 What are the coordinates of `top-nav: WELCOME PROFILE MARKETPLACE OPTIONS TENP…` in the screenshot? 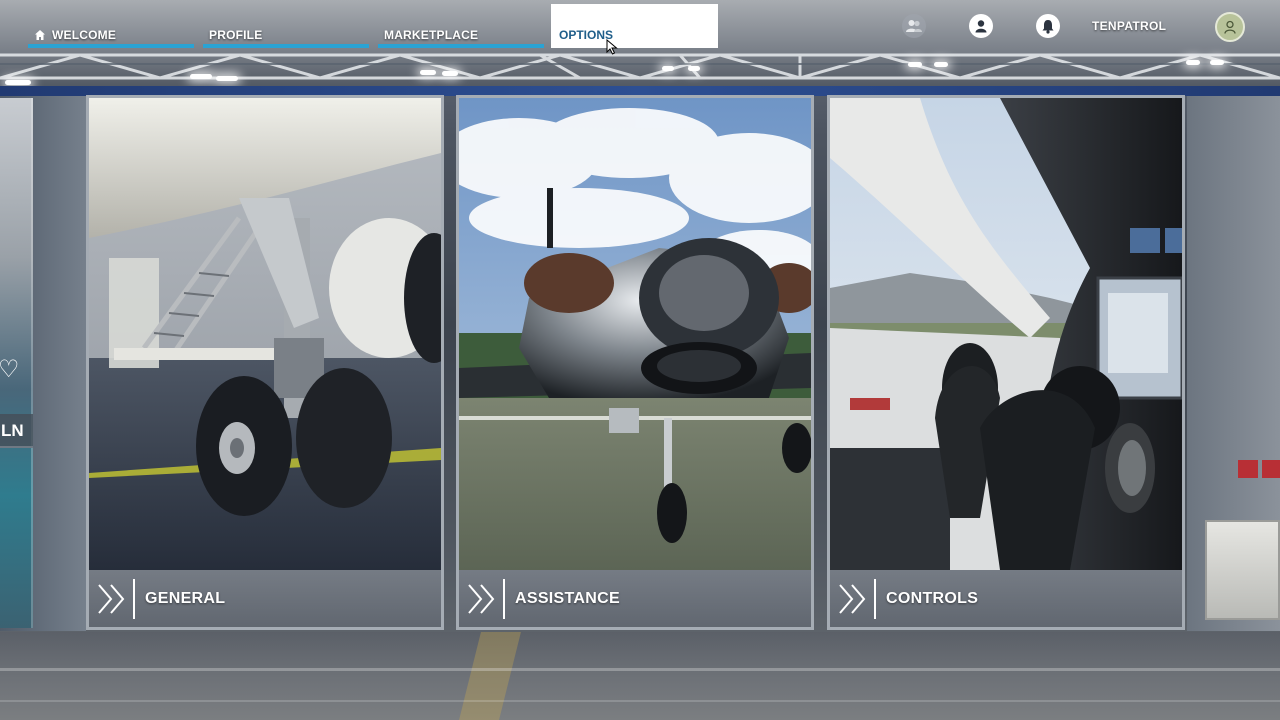 It's located at (640, 27).